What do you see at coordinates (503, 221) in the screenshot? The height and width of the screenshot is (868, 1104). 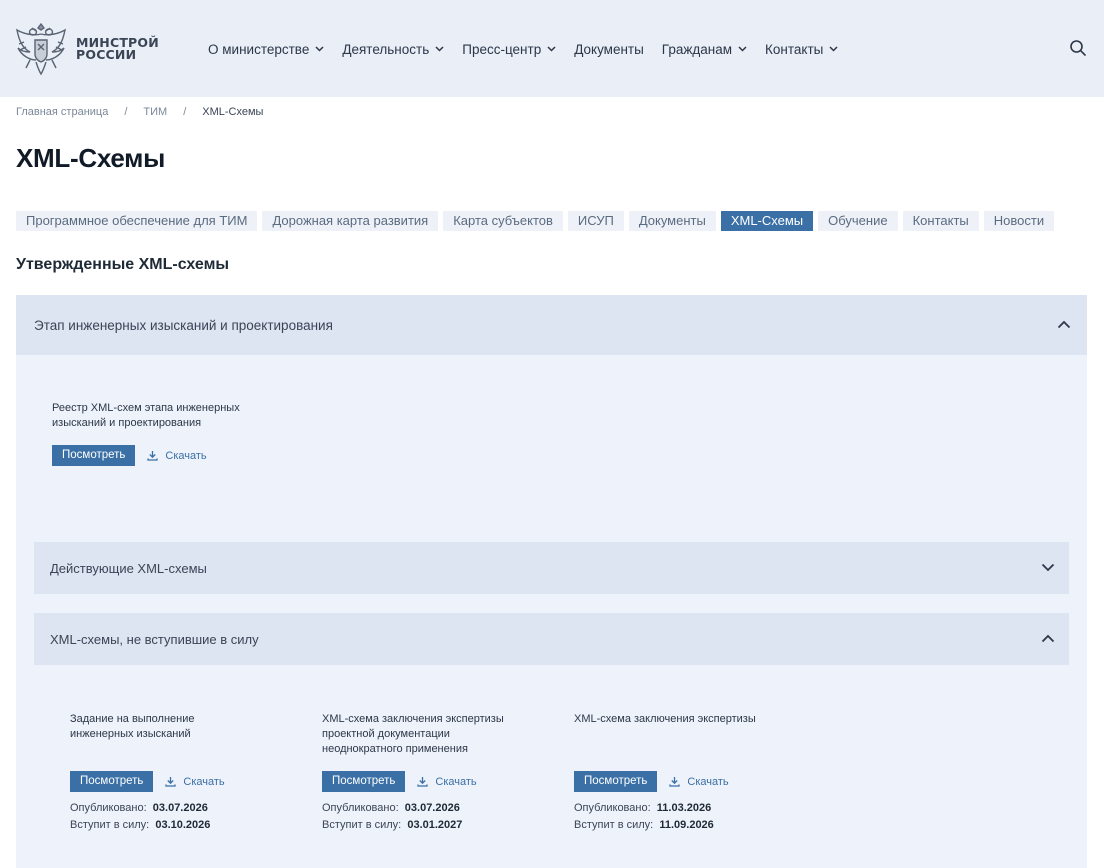 I see `tab-regions-map: Карта субъектов` at bounding box center [503, 221].